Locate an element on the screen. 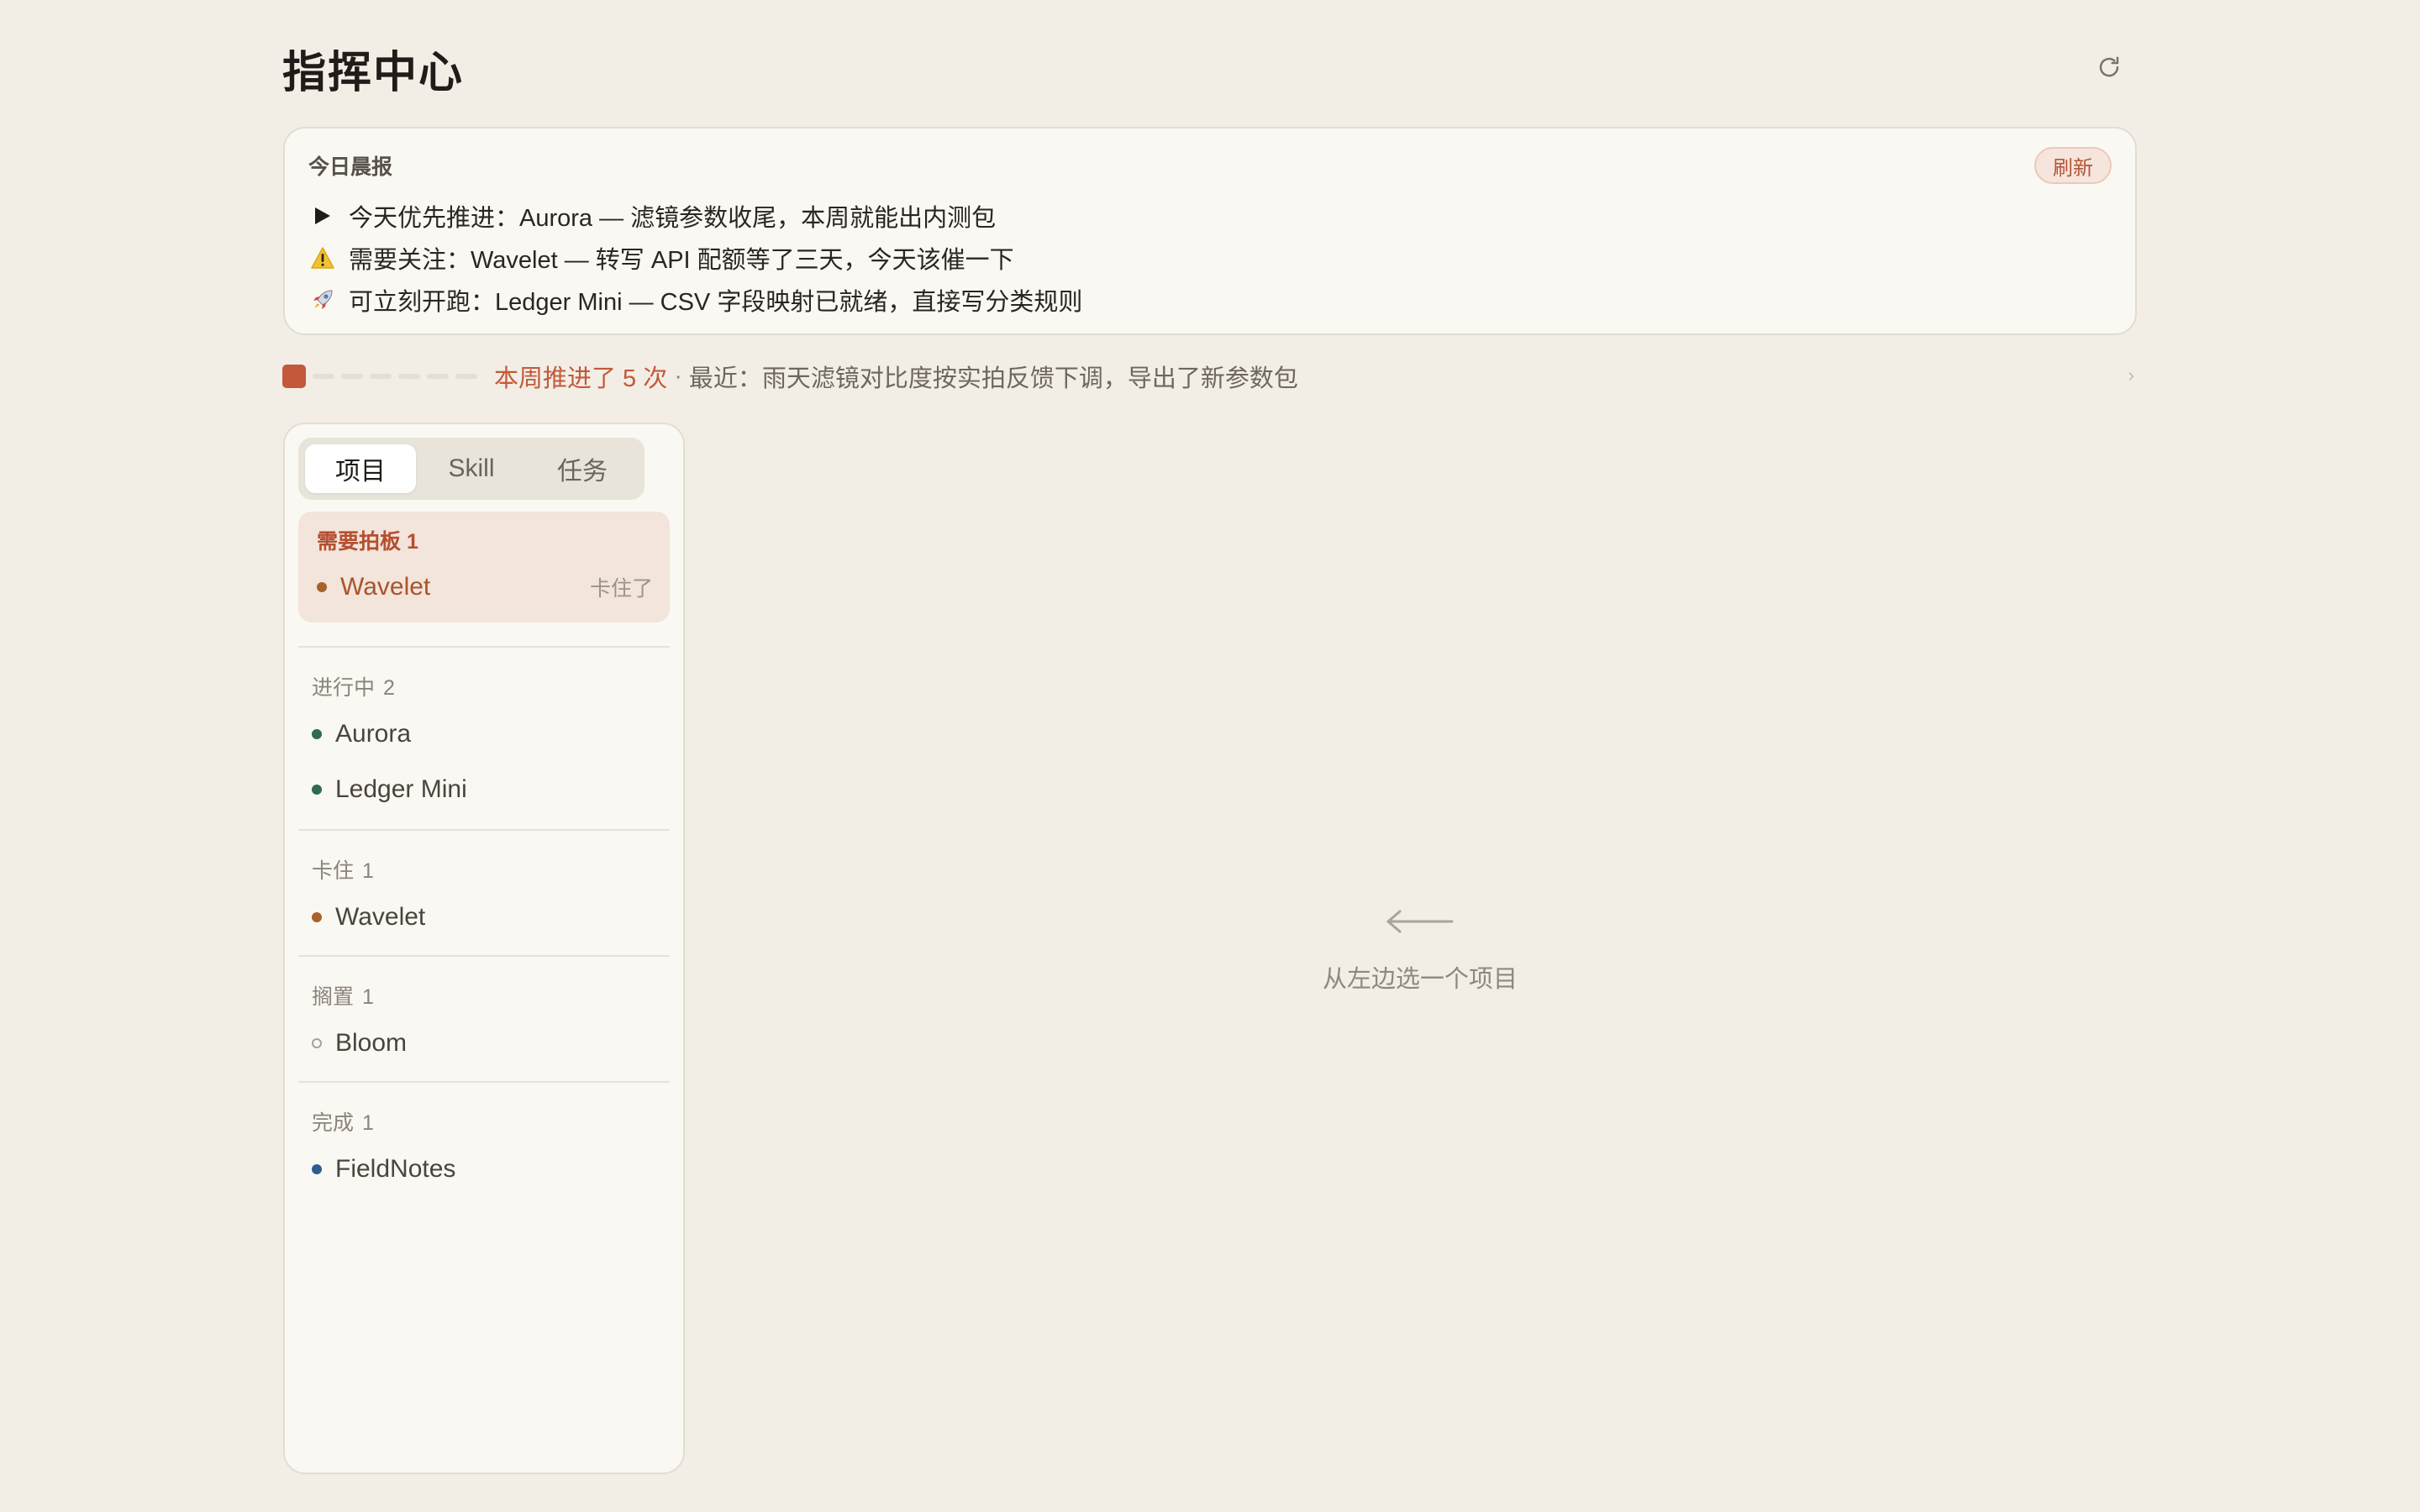 The width and height of the screenshot is (2420, 1512). weekly-progress-row: 本周推进了 5 次 · 最近：雨天滤镜对比度按实拍反馈下调，导出了新参数包 › is located at coordinates (1210, 376).